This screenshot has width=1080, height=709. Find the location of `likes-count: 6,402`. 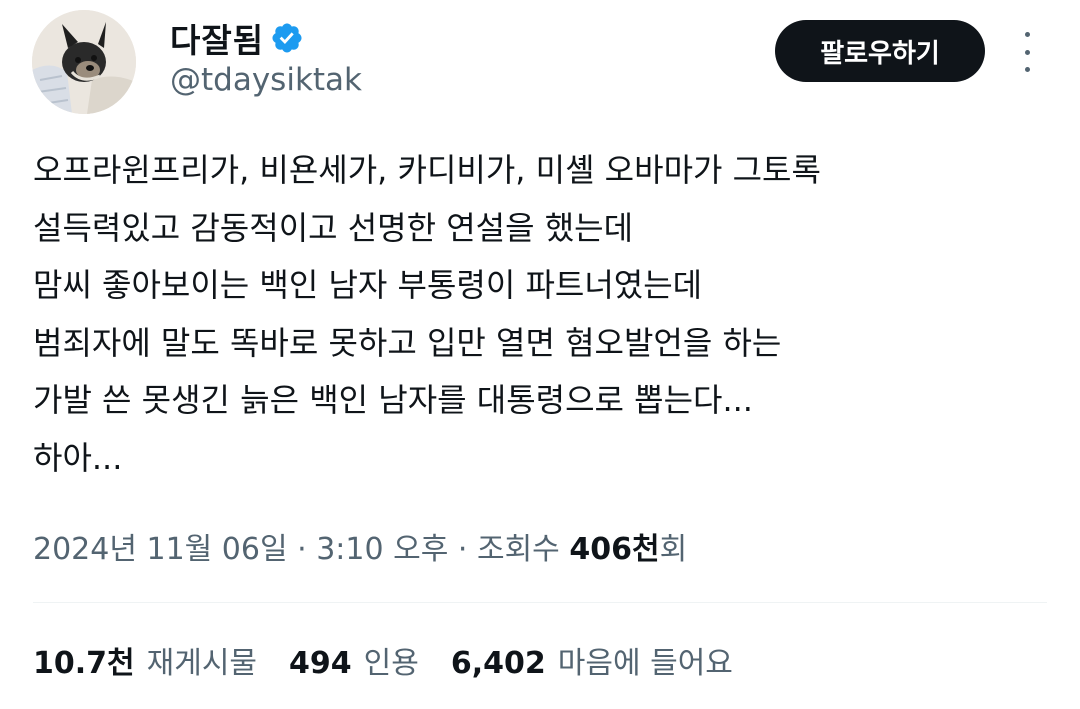

likes-count: 6,402 is located at coordinates (498, 663).